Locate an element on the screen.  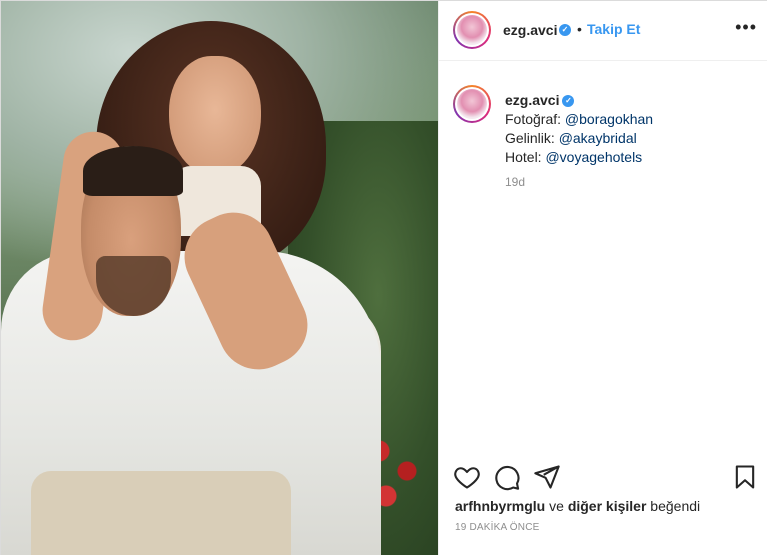
more-options-icon: ••• is located at coordinates (746, 27).